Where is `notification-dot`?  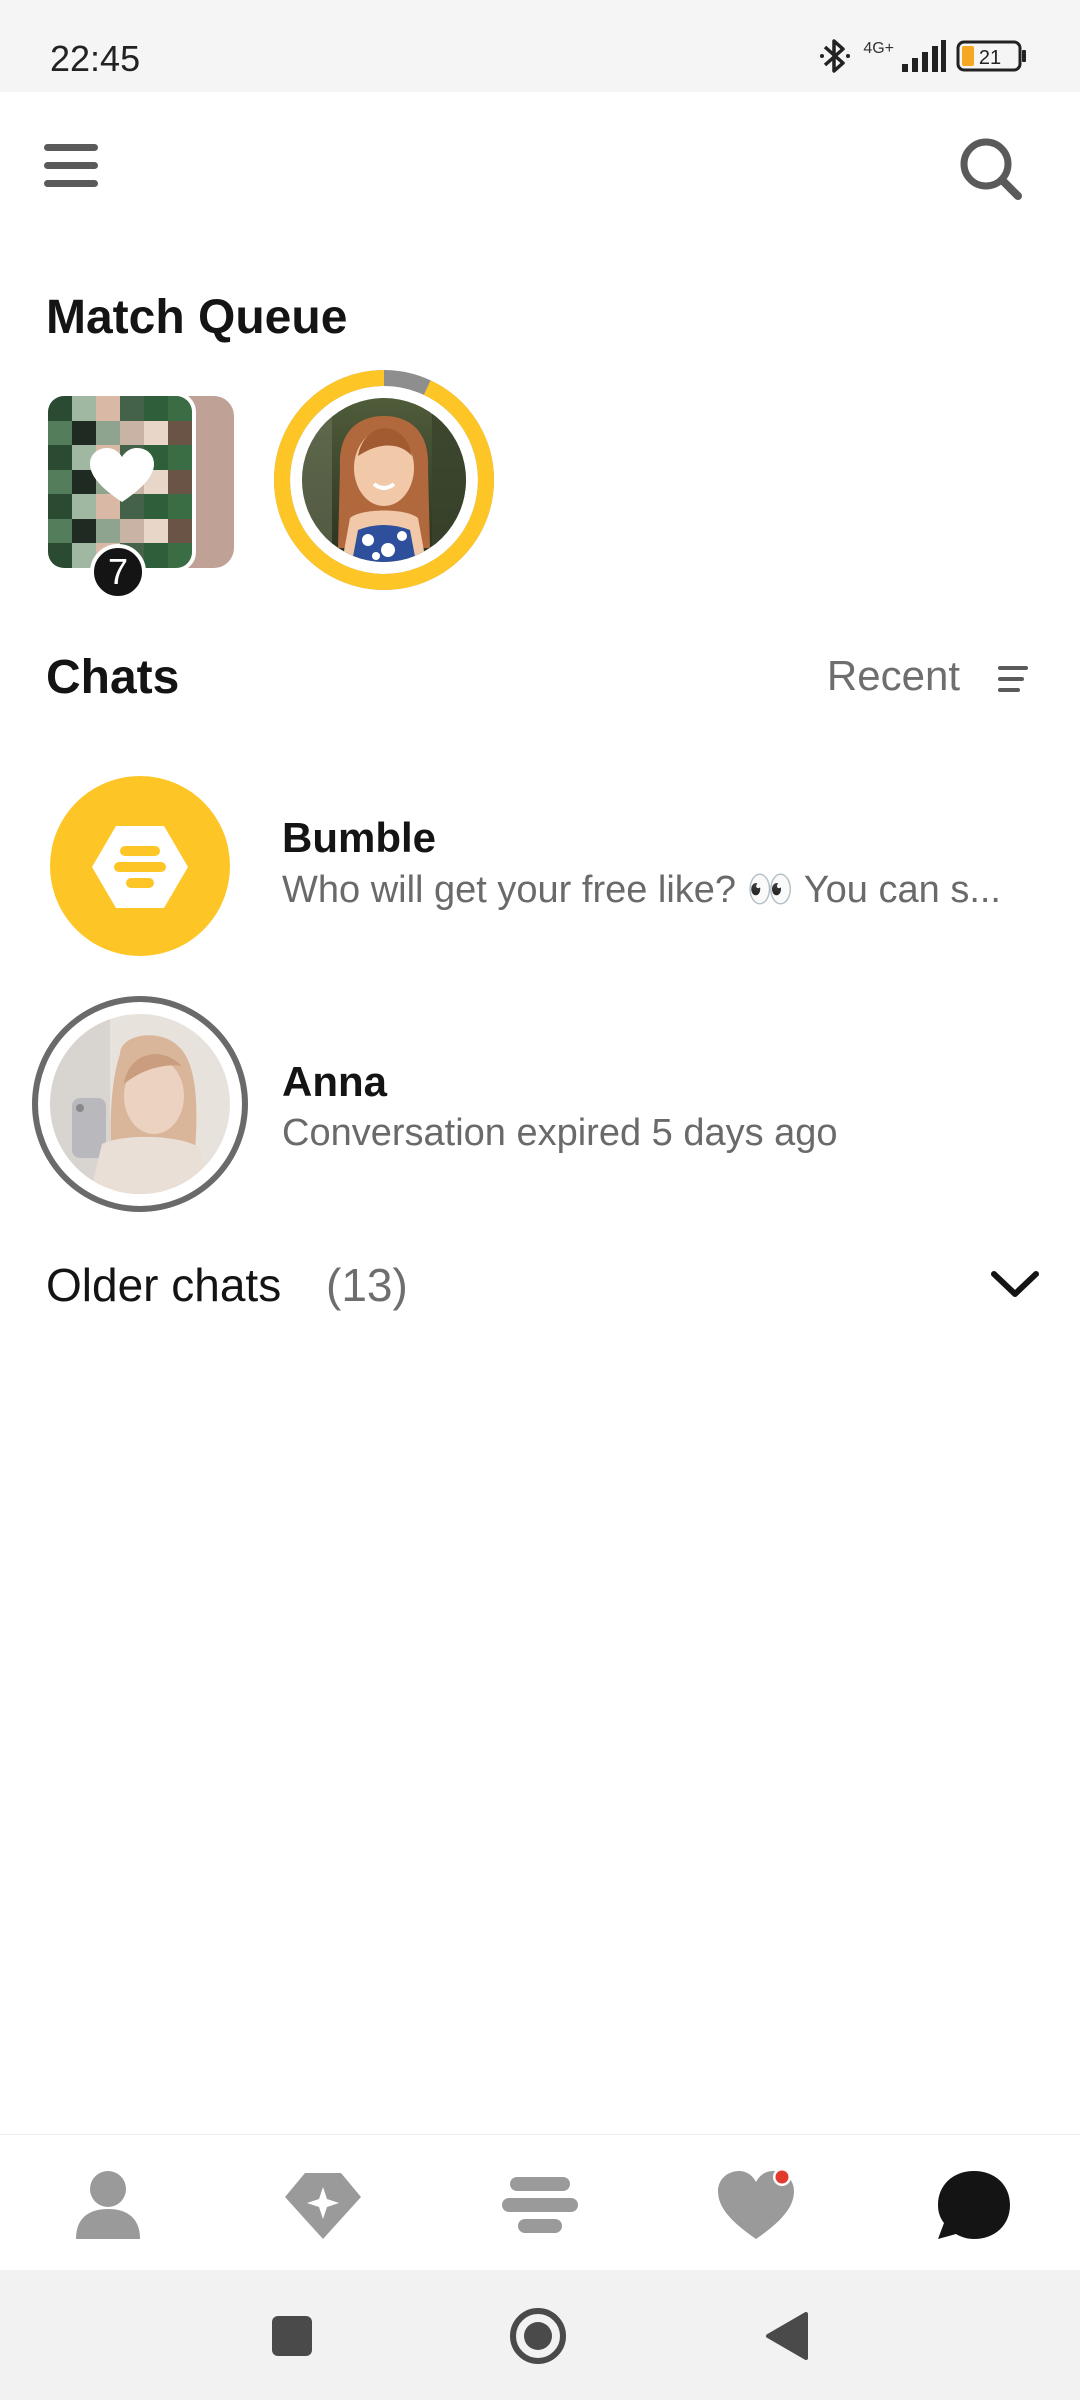
notification-dot is located at coordinates (782, 2177).